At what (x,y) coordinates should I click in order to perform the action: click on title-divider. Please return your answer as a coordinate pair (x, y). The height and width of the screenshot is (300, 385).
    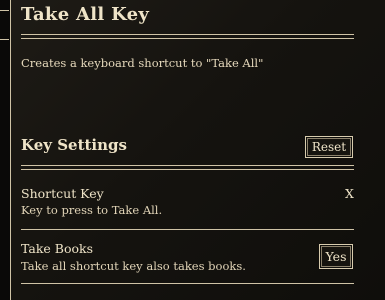
    Looking at the image, I should click on (187, 36).